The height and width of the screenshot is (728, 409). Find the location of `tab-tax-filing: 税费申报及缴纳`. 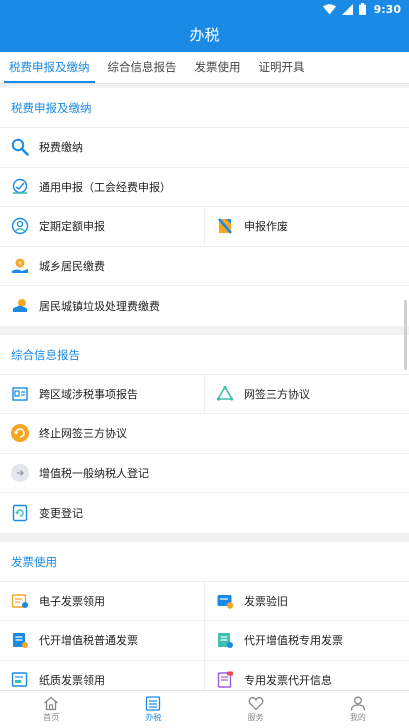

tab-tax-filing: 税费申报及缴纳 is located at coordinates (49, 67).